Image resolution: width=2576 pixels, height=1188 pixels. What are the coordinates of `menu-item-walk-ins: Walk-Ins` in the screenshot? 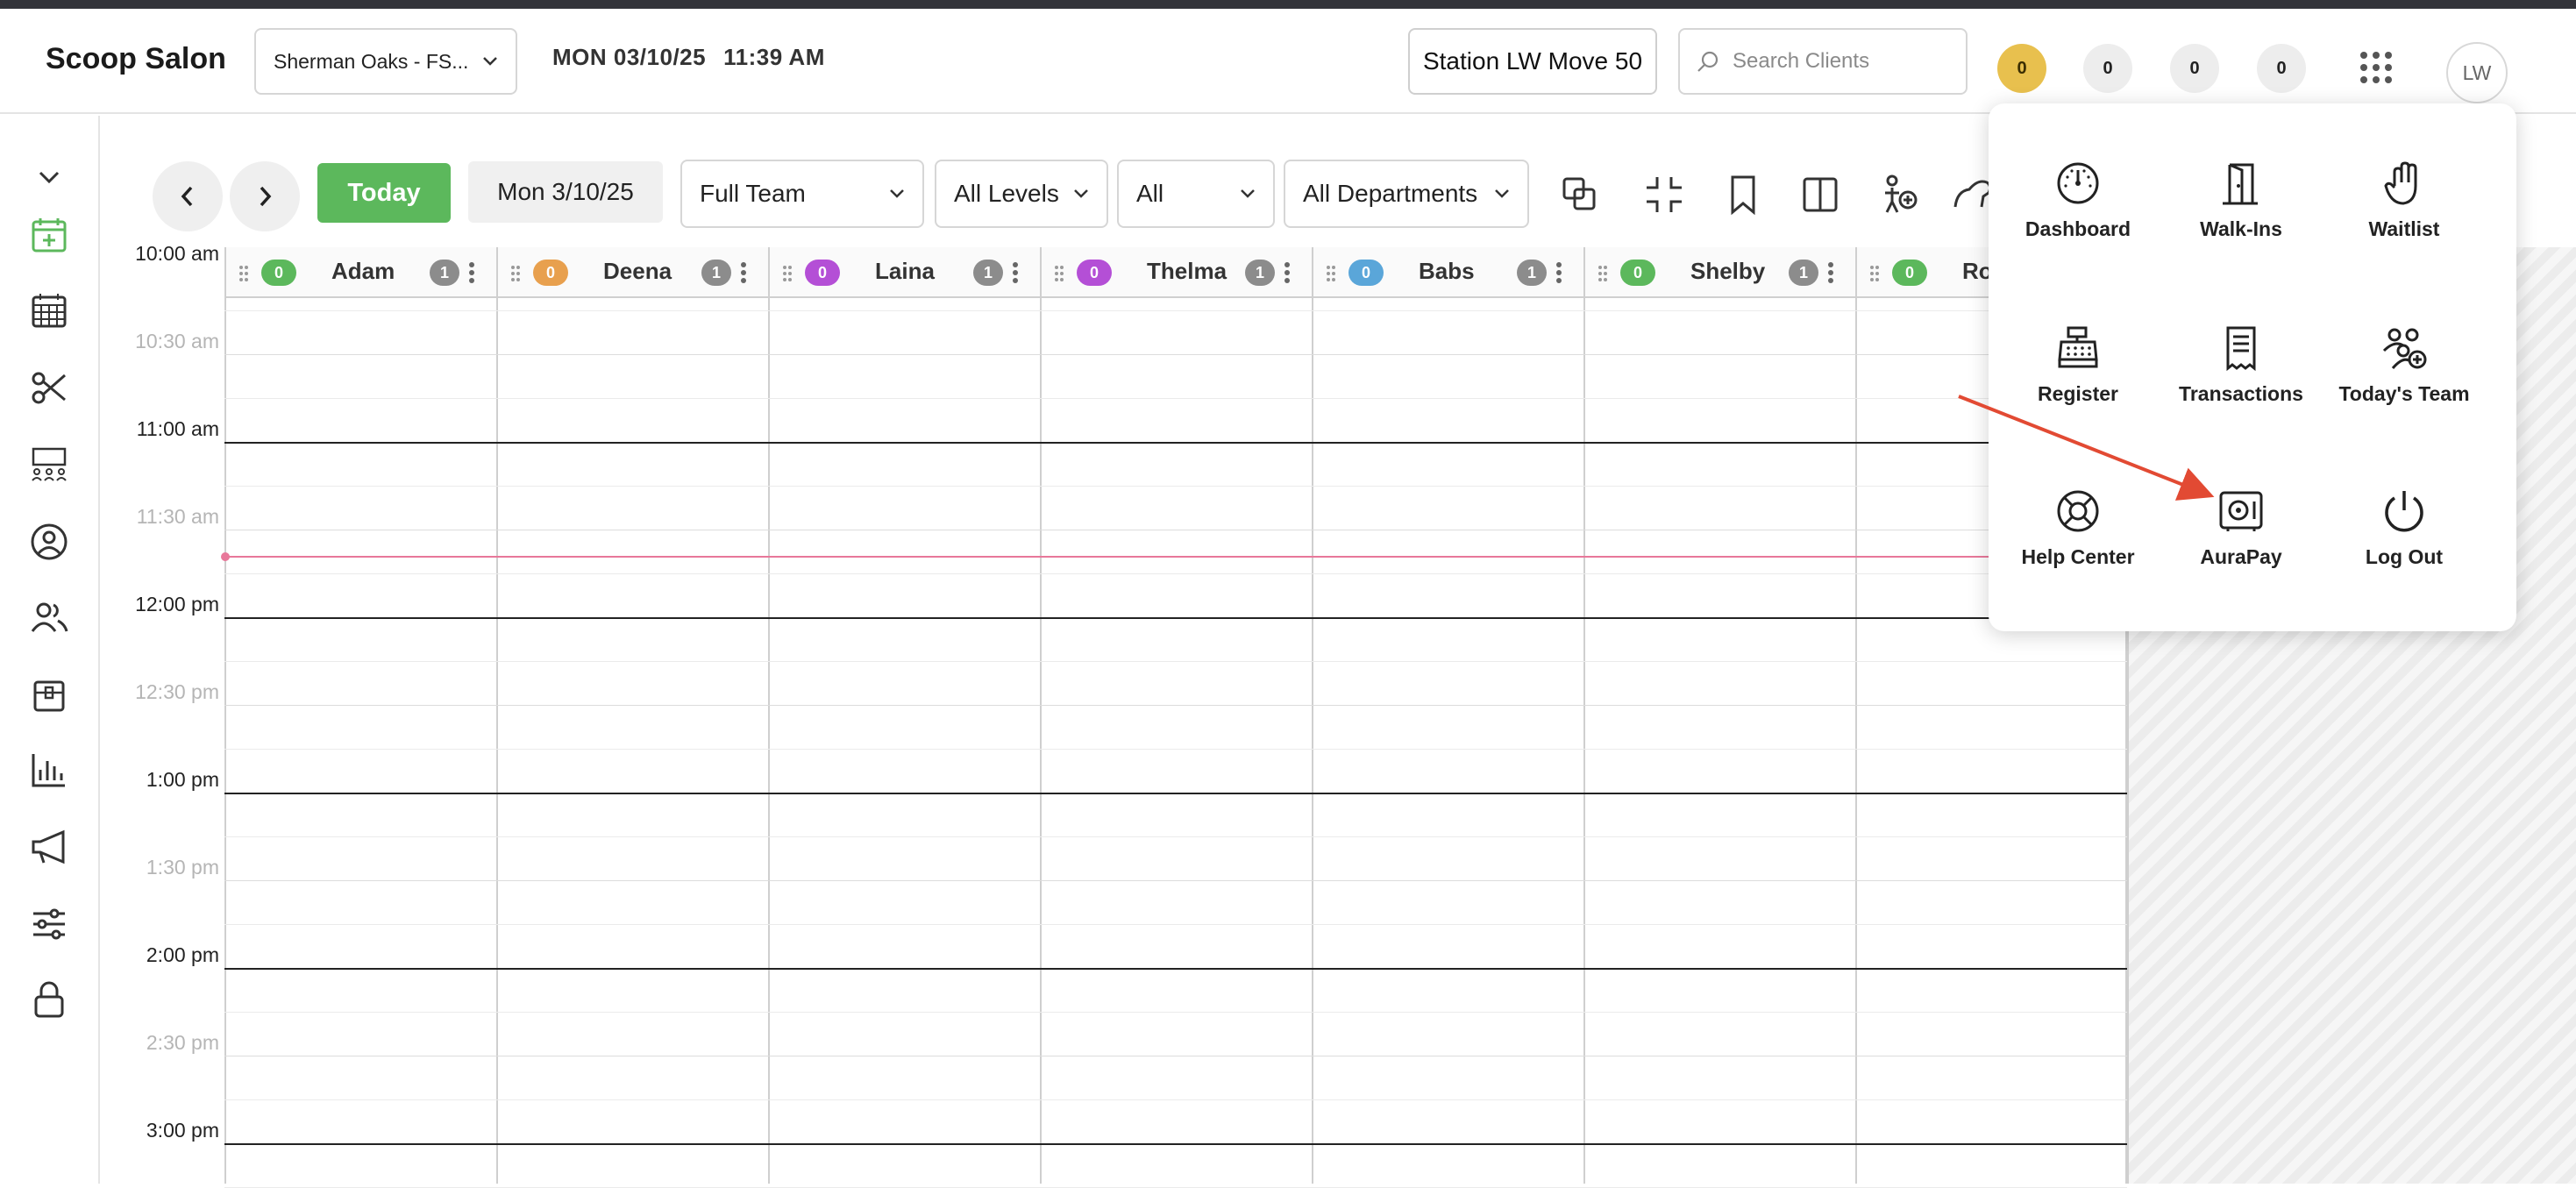 It's located at (2241, 225).